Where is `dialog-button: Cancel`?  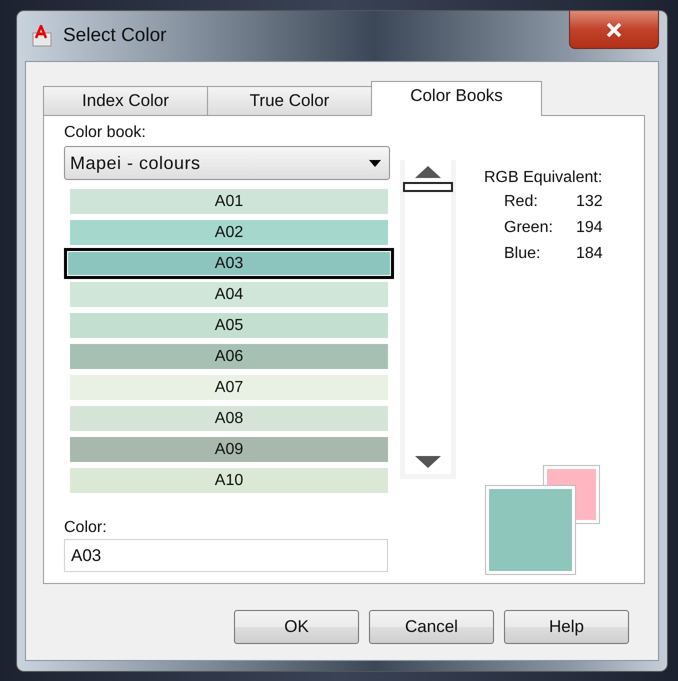
dialog-button: Cancel is located at coordinates (431, 627).